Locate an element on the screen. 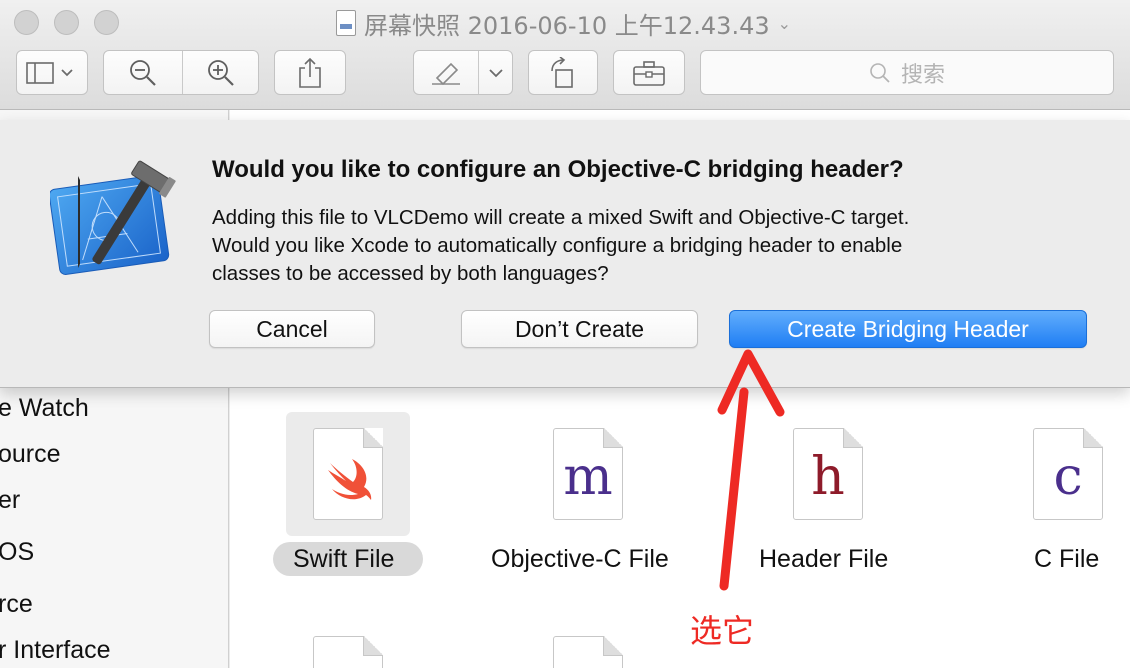 This screenshot has width=1130, height=668. zoom-out-button is located at coordinates (143, 72).